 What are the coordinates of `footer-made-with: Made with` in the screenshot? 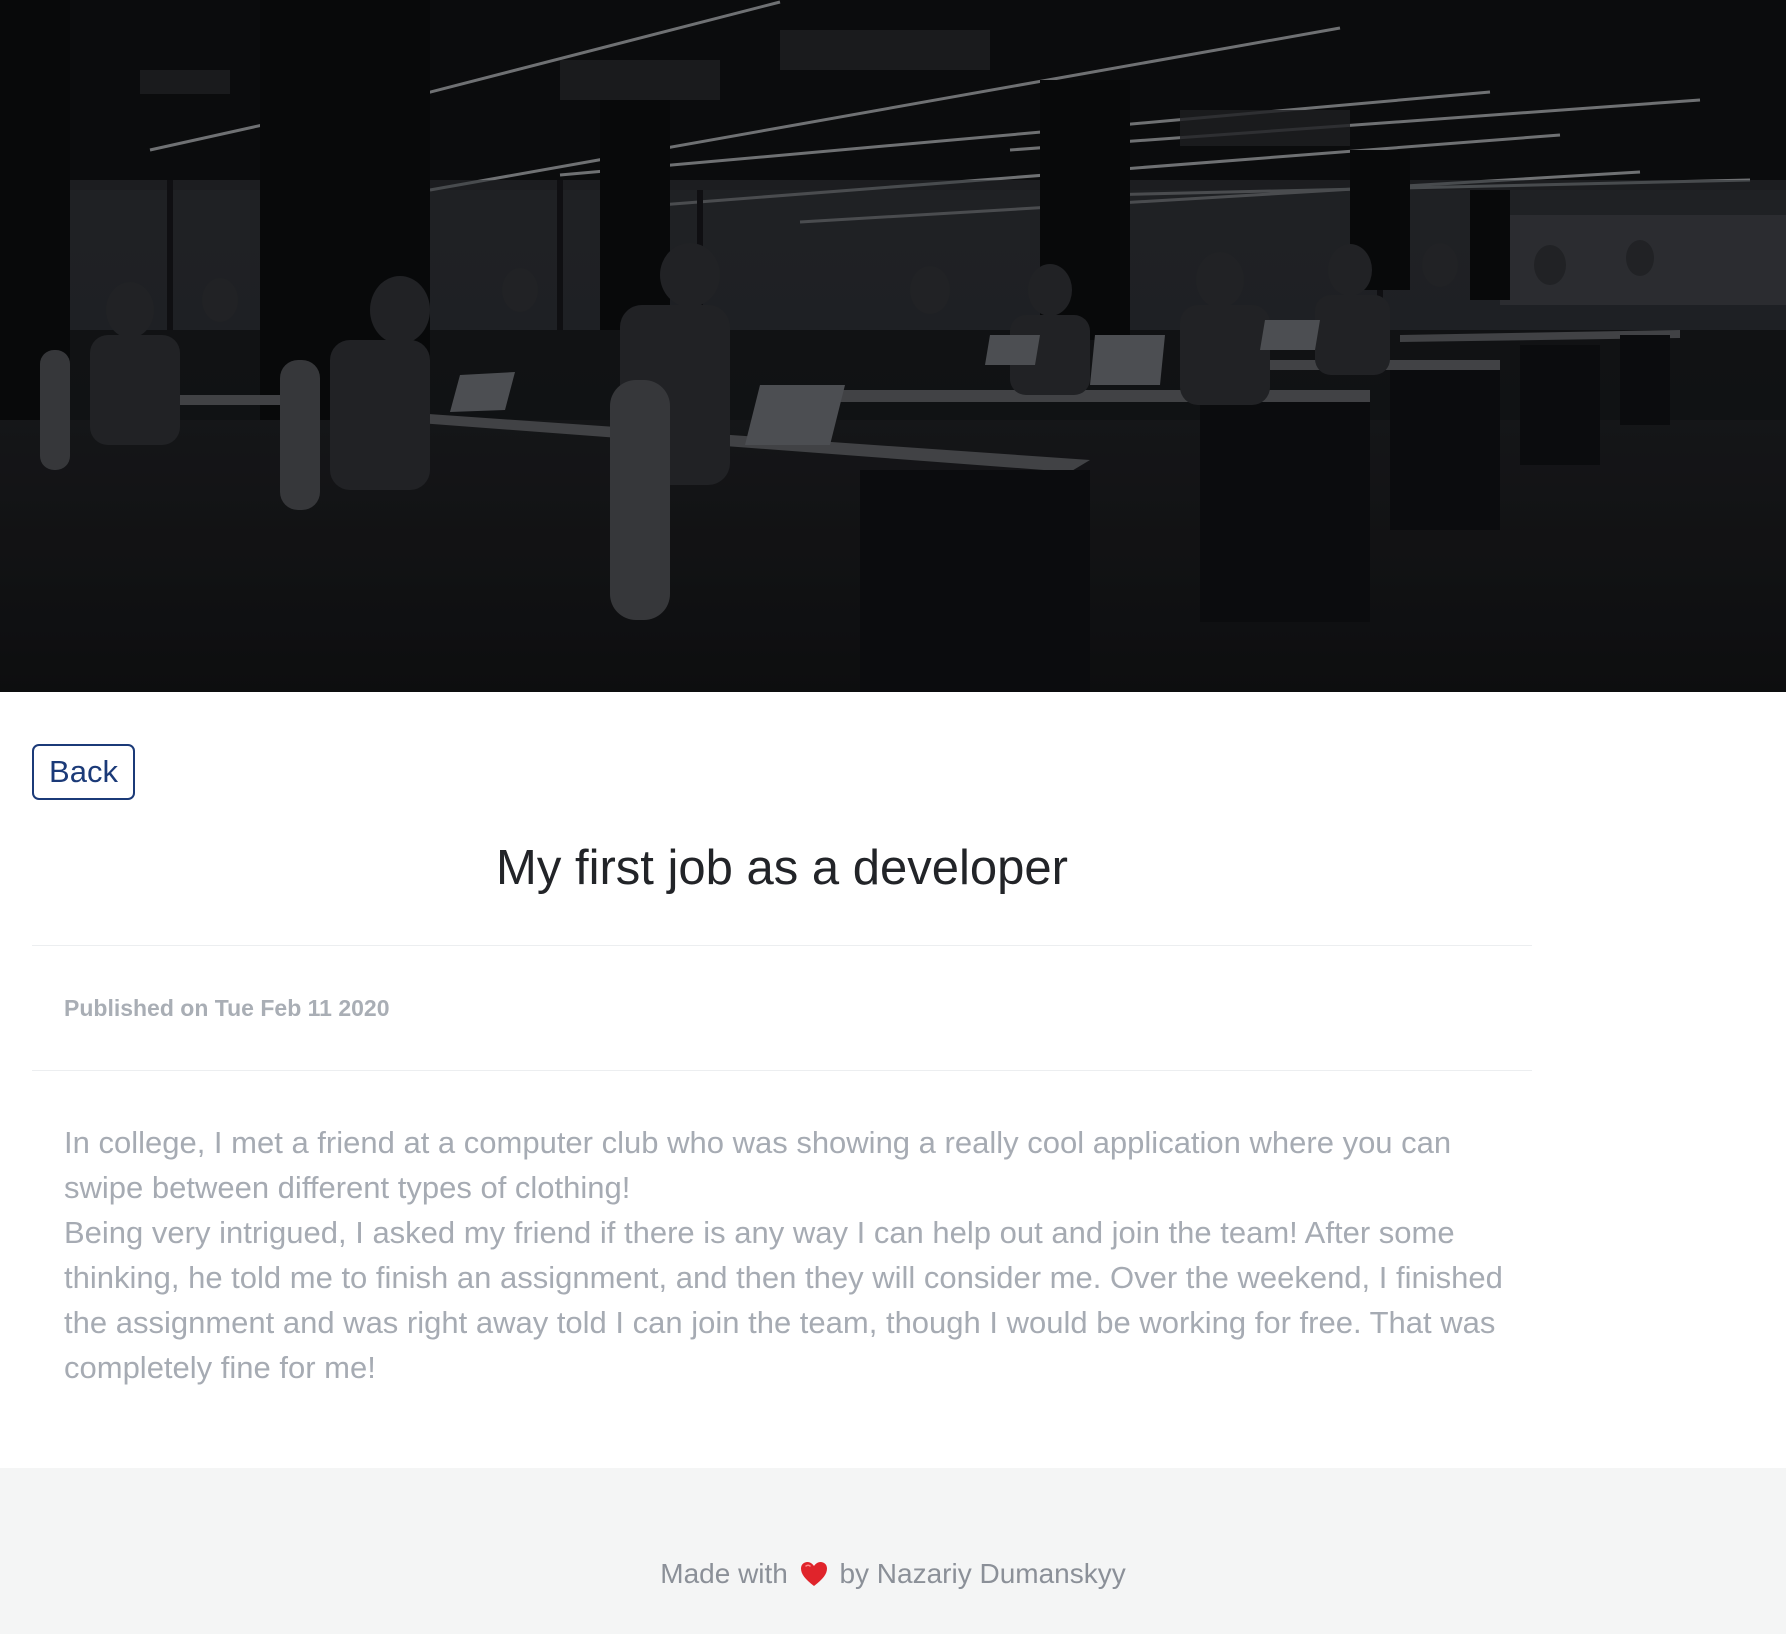 It's located at (724, 1573).